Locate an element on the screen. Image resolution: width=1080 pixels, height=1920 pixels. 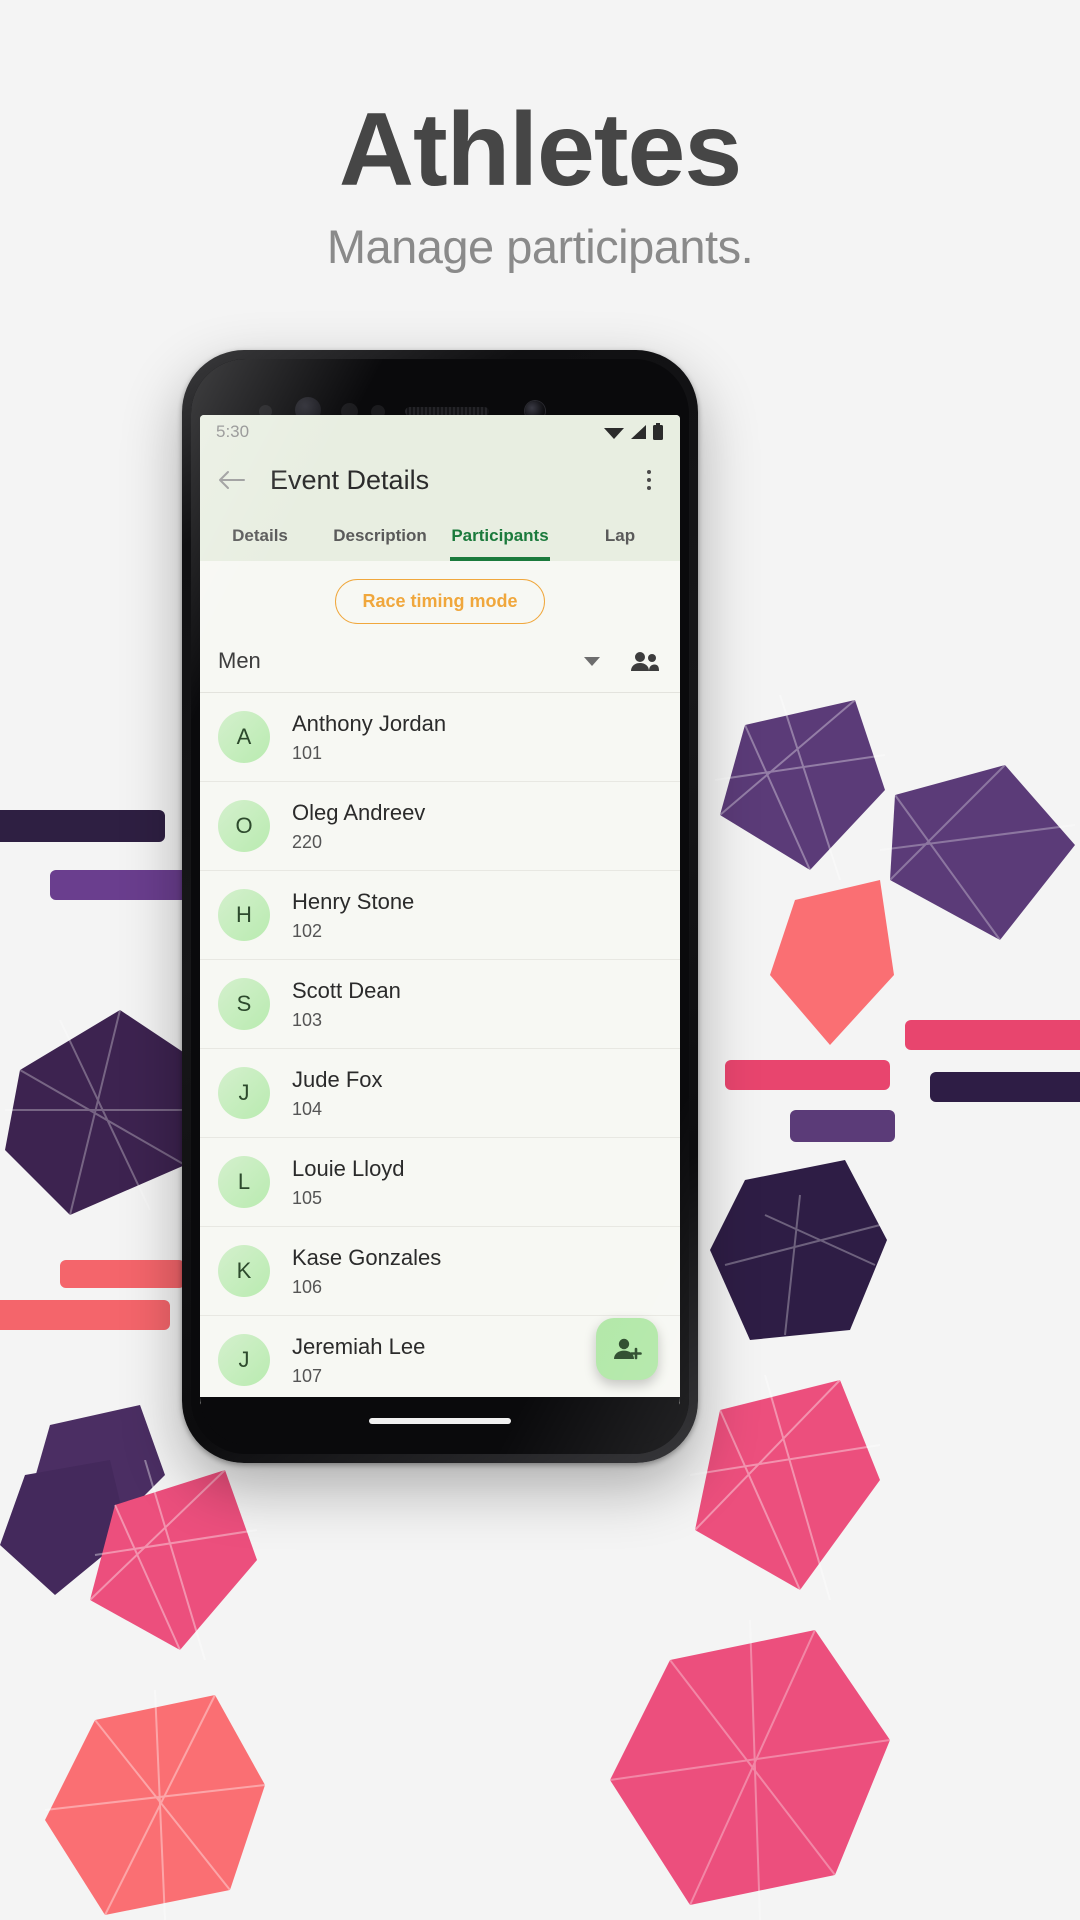
participant-number: 220 is located at coordinates (307, 841).